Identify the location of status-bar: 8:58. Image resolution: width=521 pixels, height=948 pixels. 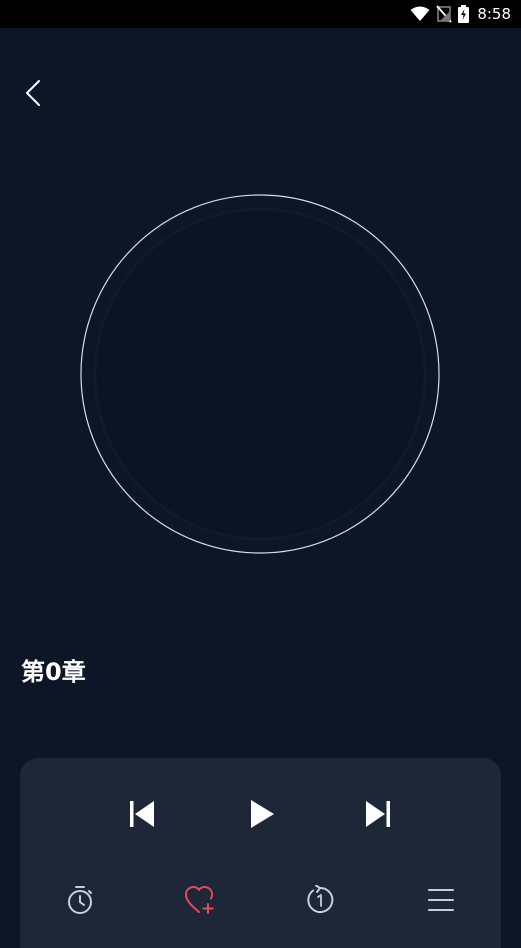
(260, 14).